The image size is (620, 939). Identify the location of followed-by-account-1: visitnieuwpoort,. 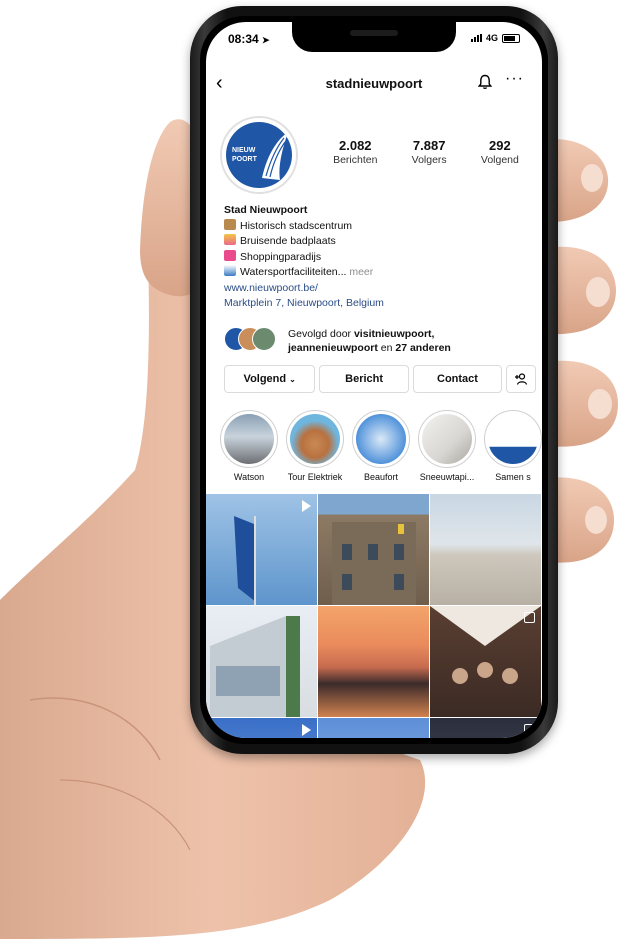
(394, 334).